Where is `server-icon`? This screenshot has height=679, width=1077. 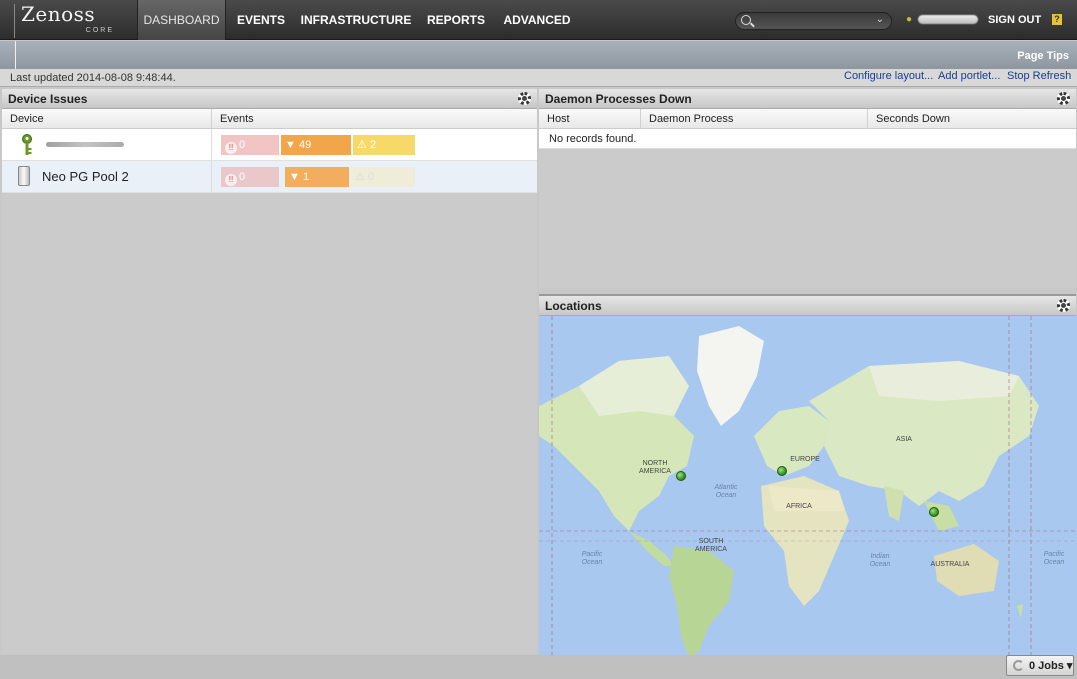 server-icon is located at coordinates (24, 176).